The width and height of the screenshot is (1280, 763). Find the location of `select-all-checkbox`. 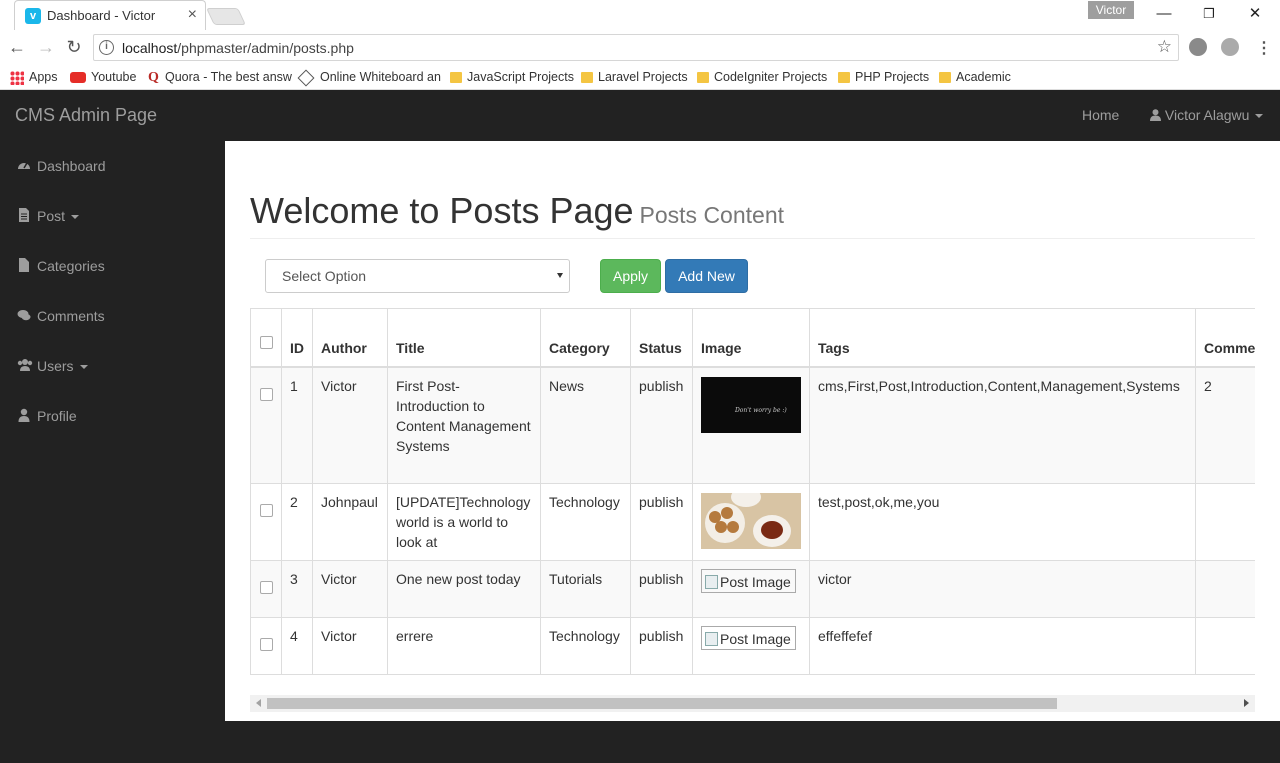

select-all-checkbox is located at coordinates (266, 342).